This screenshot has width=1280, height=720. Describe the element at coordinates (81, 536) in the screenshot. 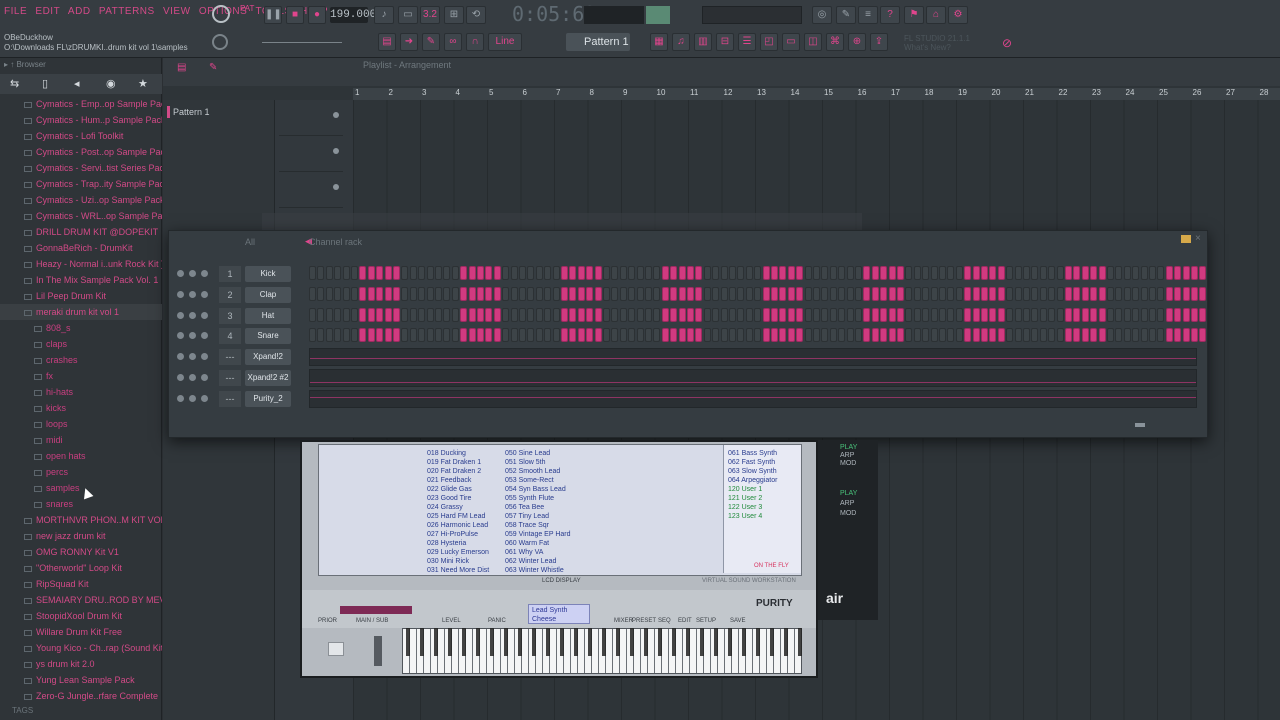

I see `browser-item: new jazz drum kit` at that location.